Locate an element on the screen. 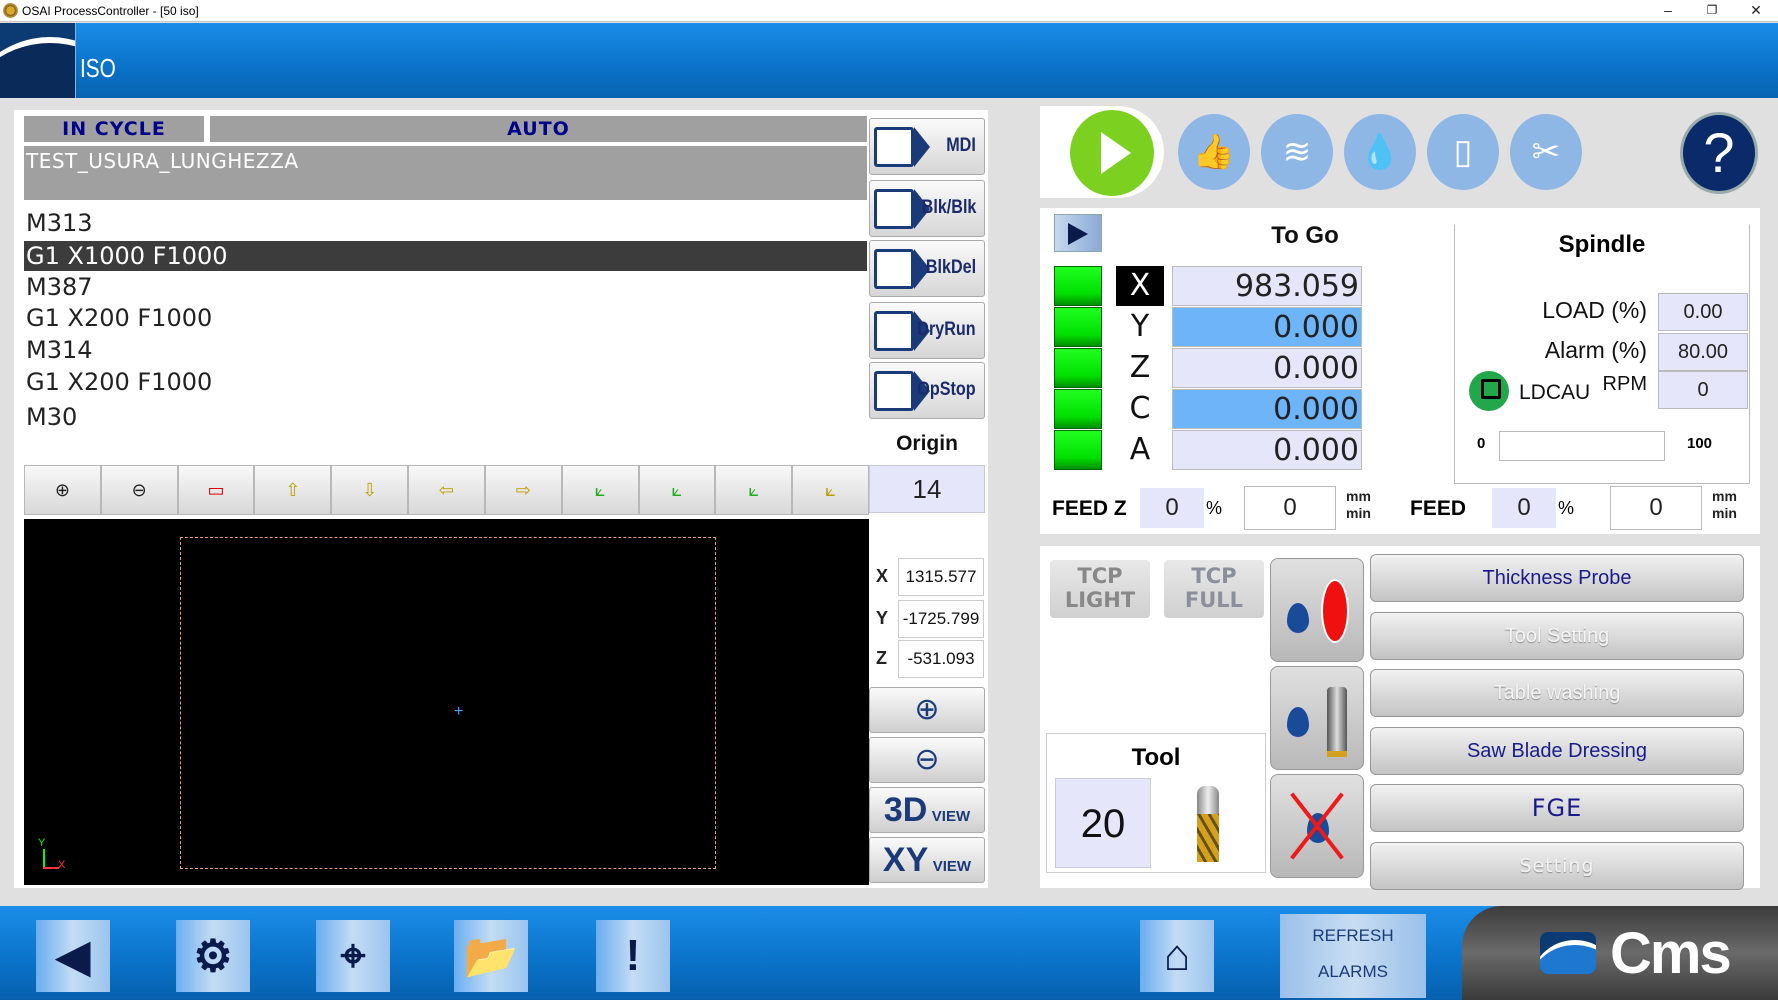 Image resolution: width=1778 pixels, height=1000 pixels. view-xy-button: ⟀ is located at coordinates (600, 490).